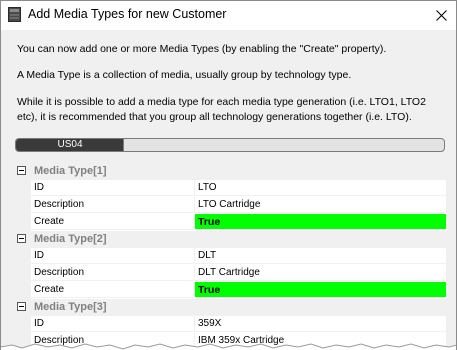 This screenshot has height=350, width=457. What do you see at coordinates (230, 171) in the screenshot?
I see `category-media-type-1: Media Type[1]` at bounding box center [230, 171].